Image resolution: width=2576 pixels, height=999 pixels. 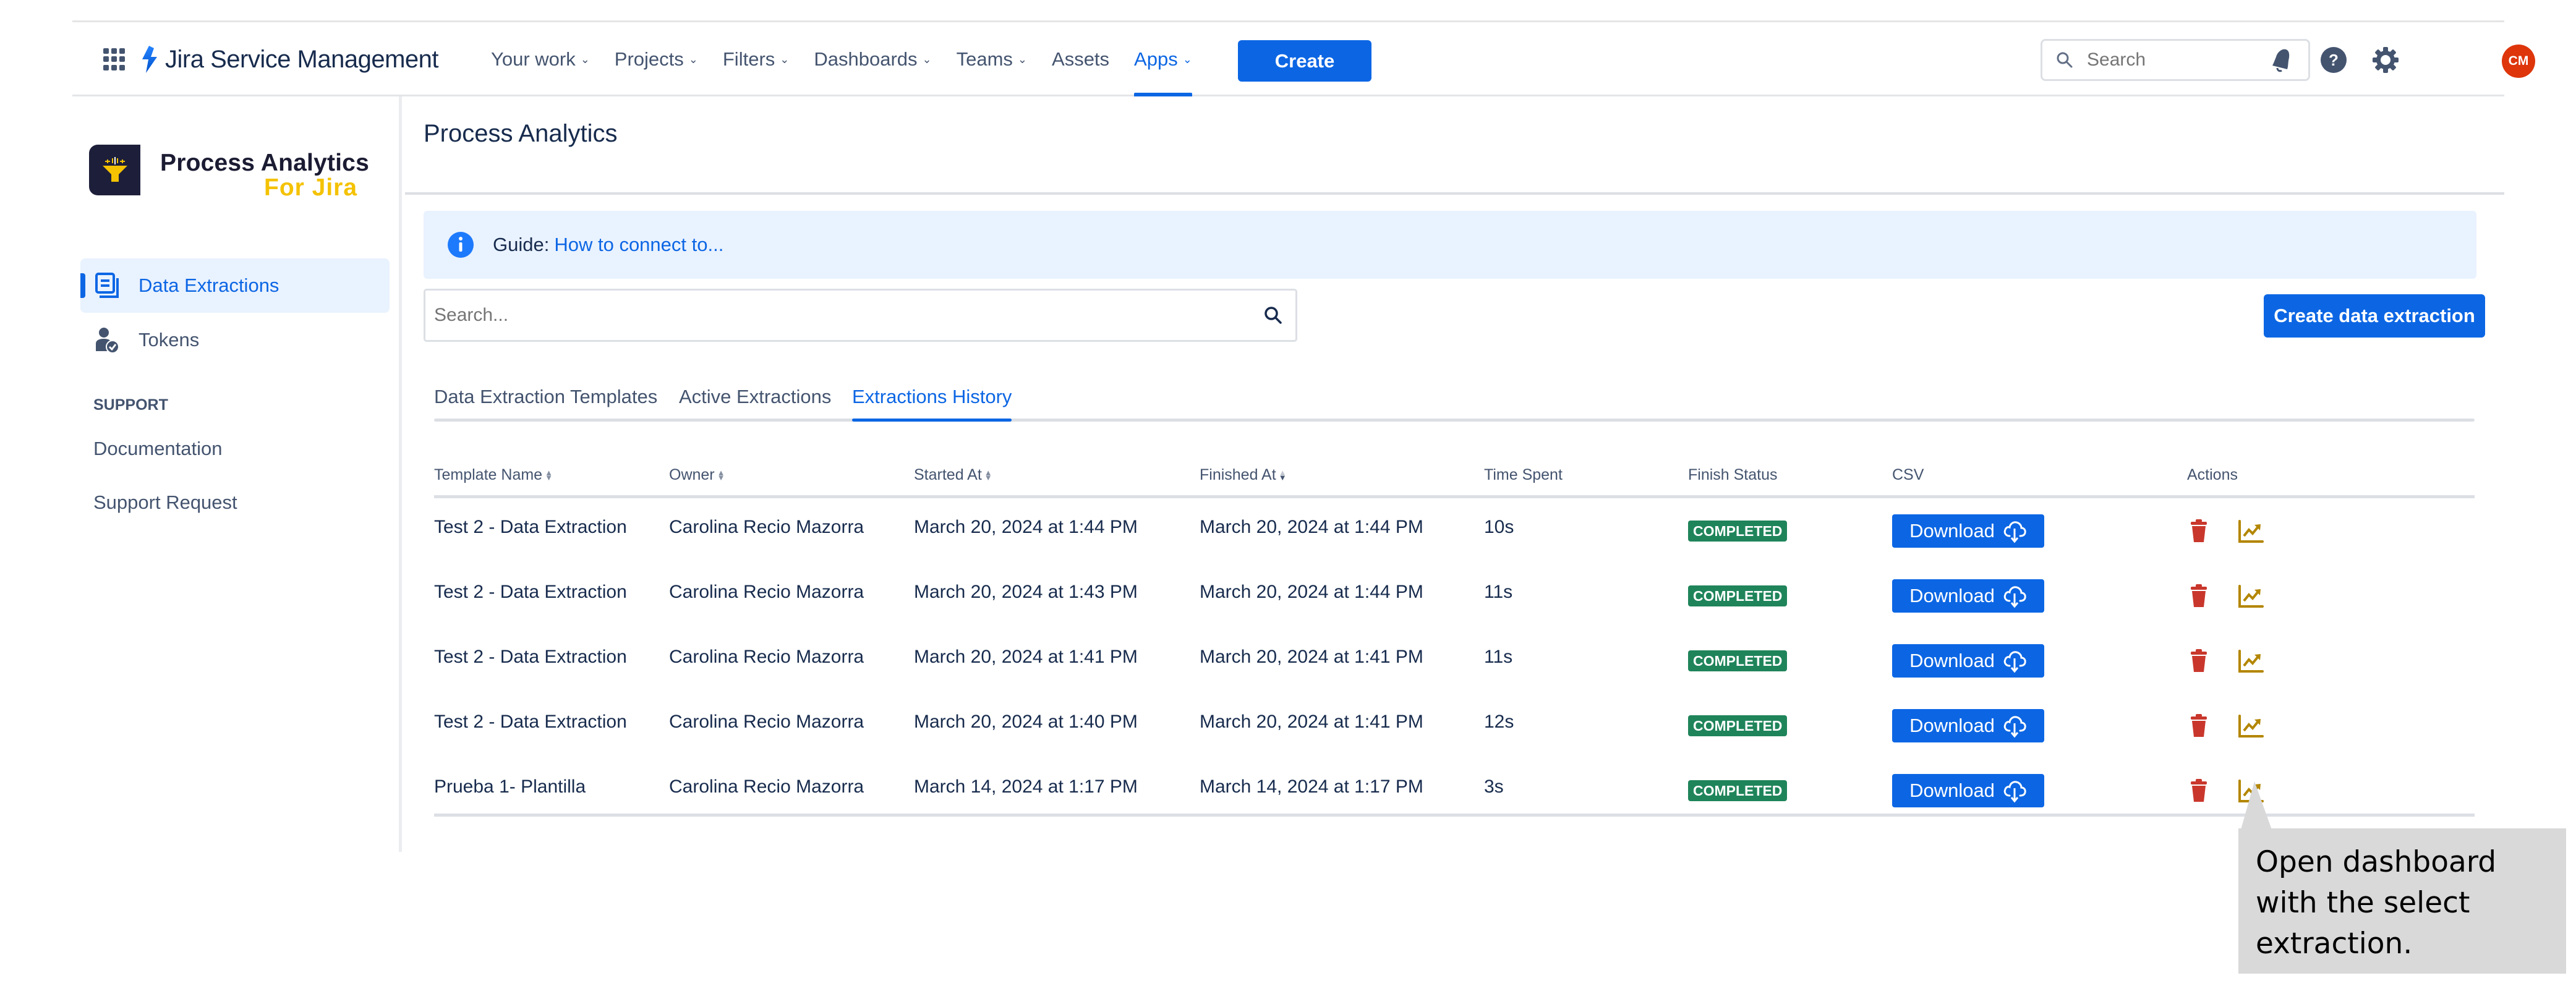 I want to click on app-switcher-grid-icon, so click(x=114, y=59).